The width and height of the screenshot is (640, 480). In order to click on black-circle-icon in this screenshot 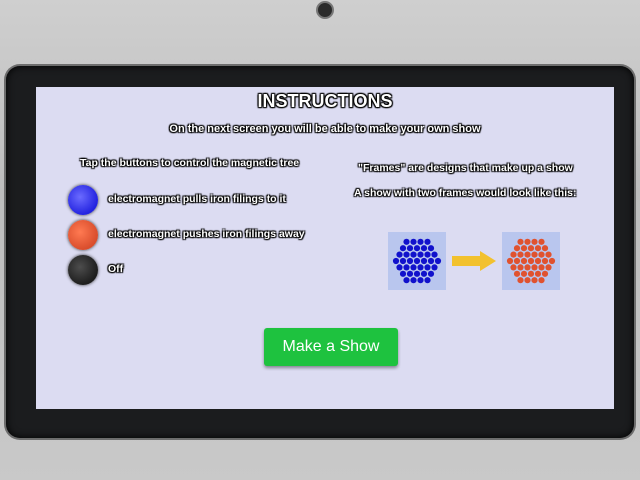, I will do `click(83, 270)`.